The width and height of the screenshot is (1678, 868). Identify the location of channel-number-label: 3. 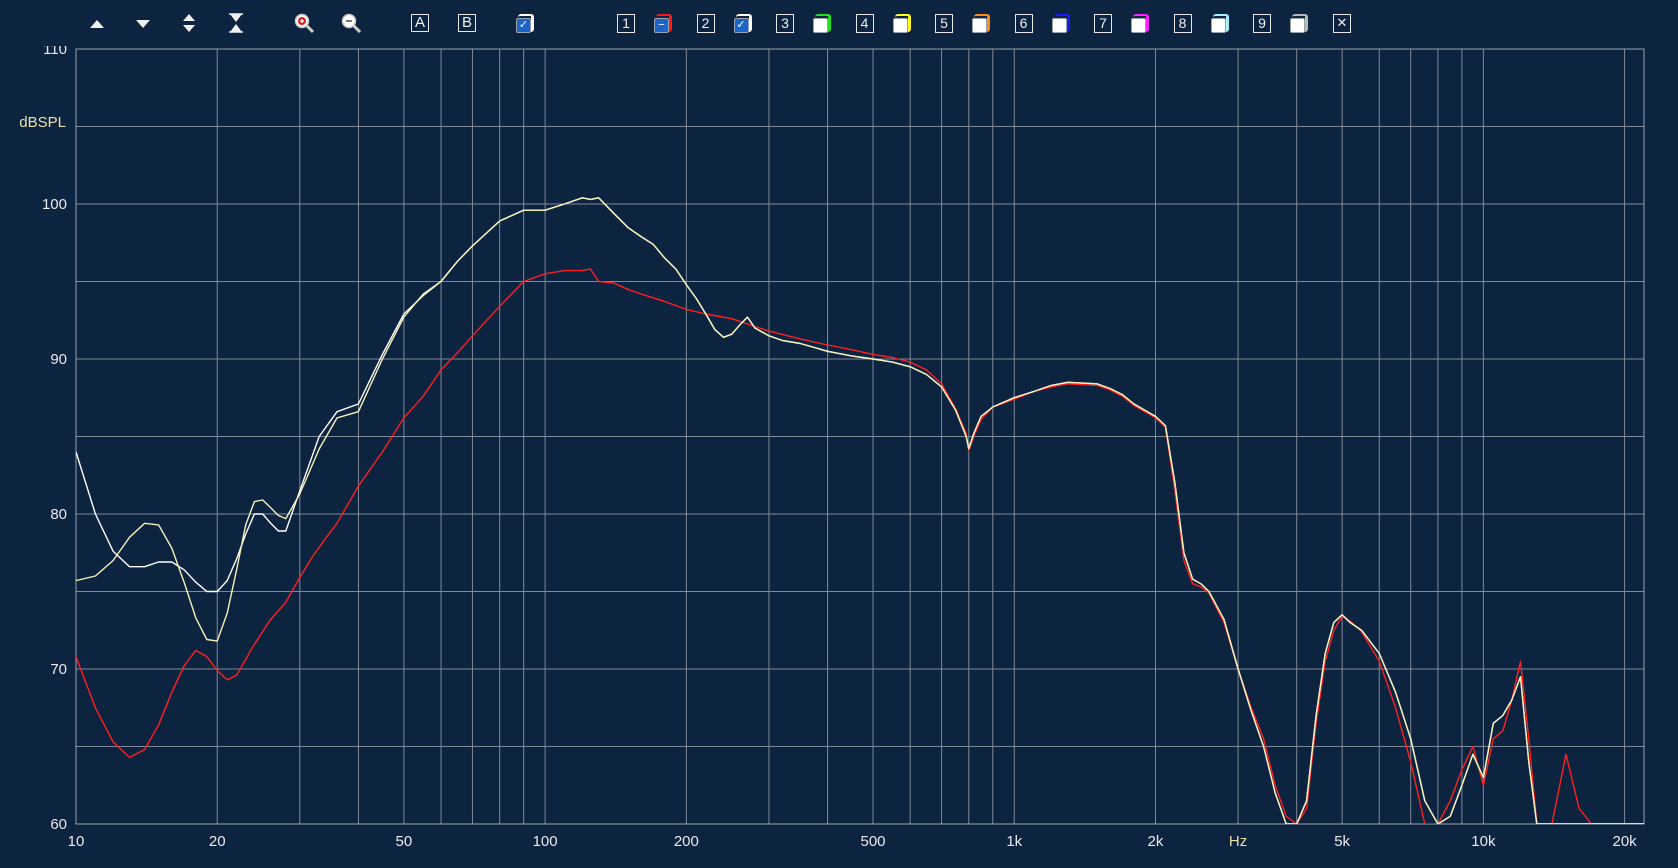
(785, 23).